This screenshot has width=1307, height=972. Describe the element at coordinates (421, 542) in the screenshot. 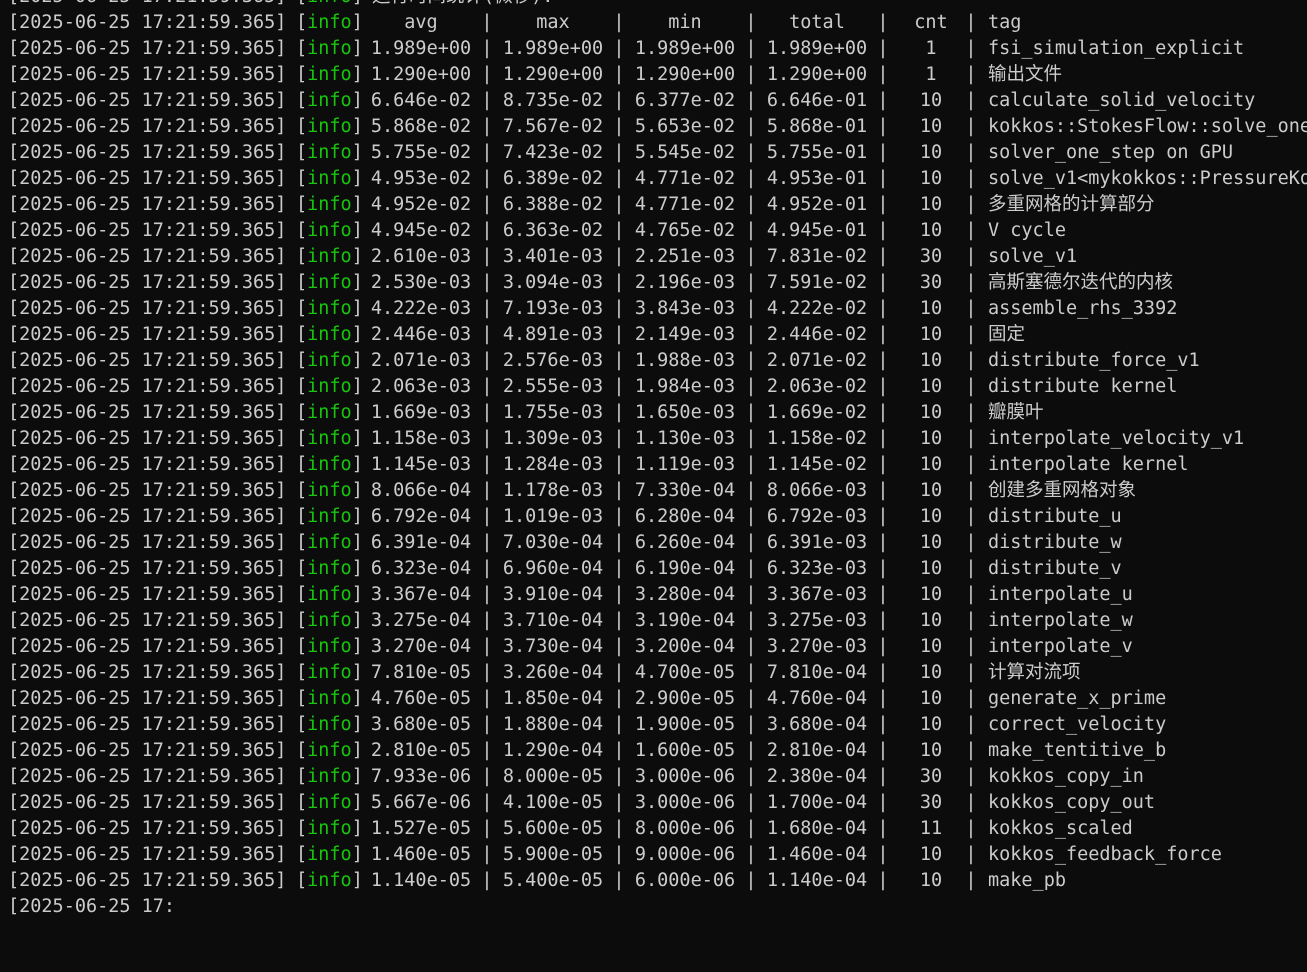

I see `cell-avg: 6.391e-04` at that location.